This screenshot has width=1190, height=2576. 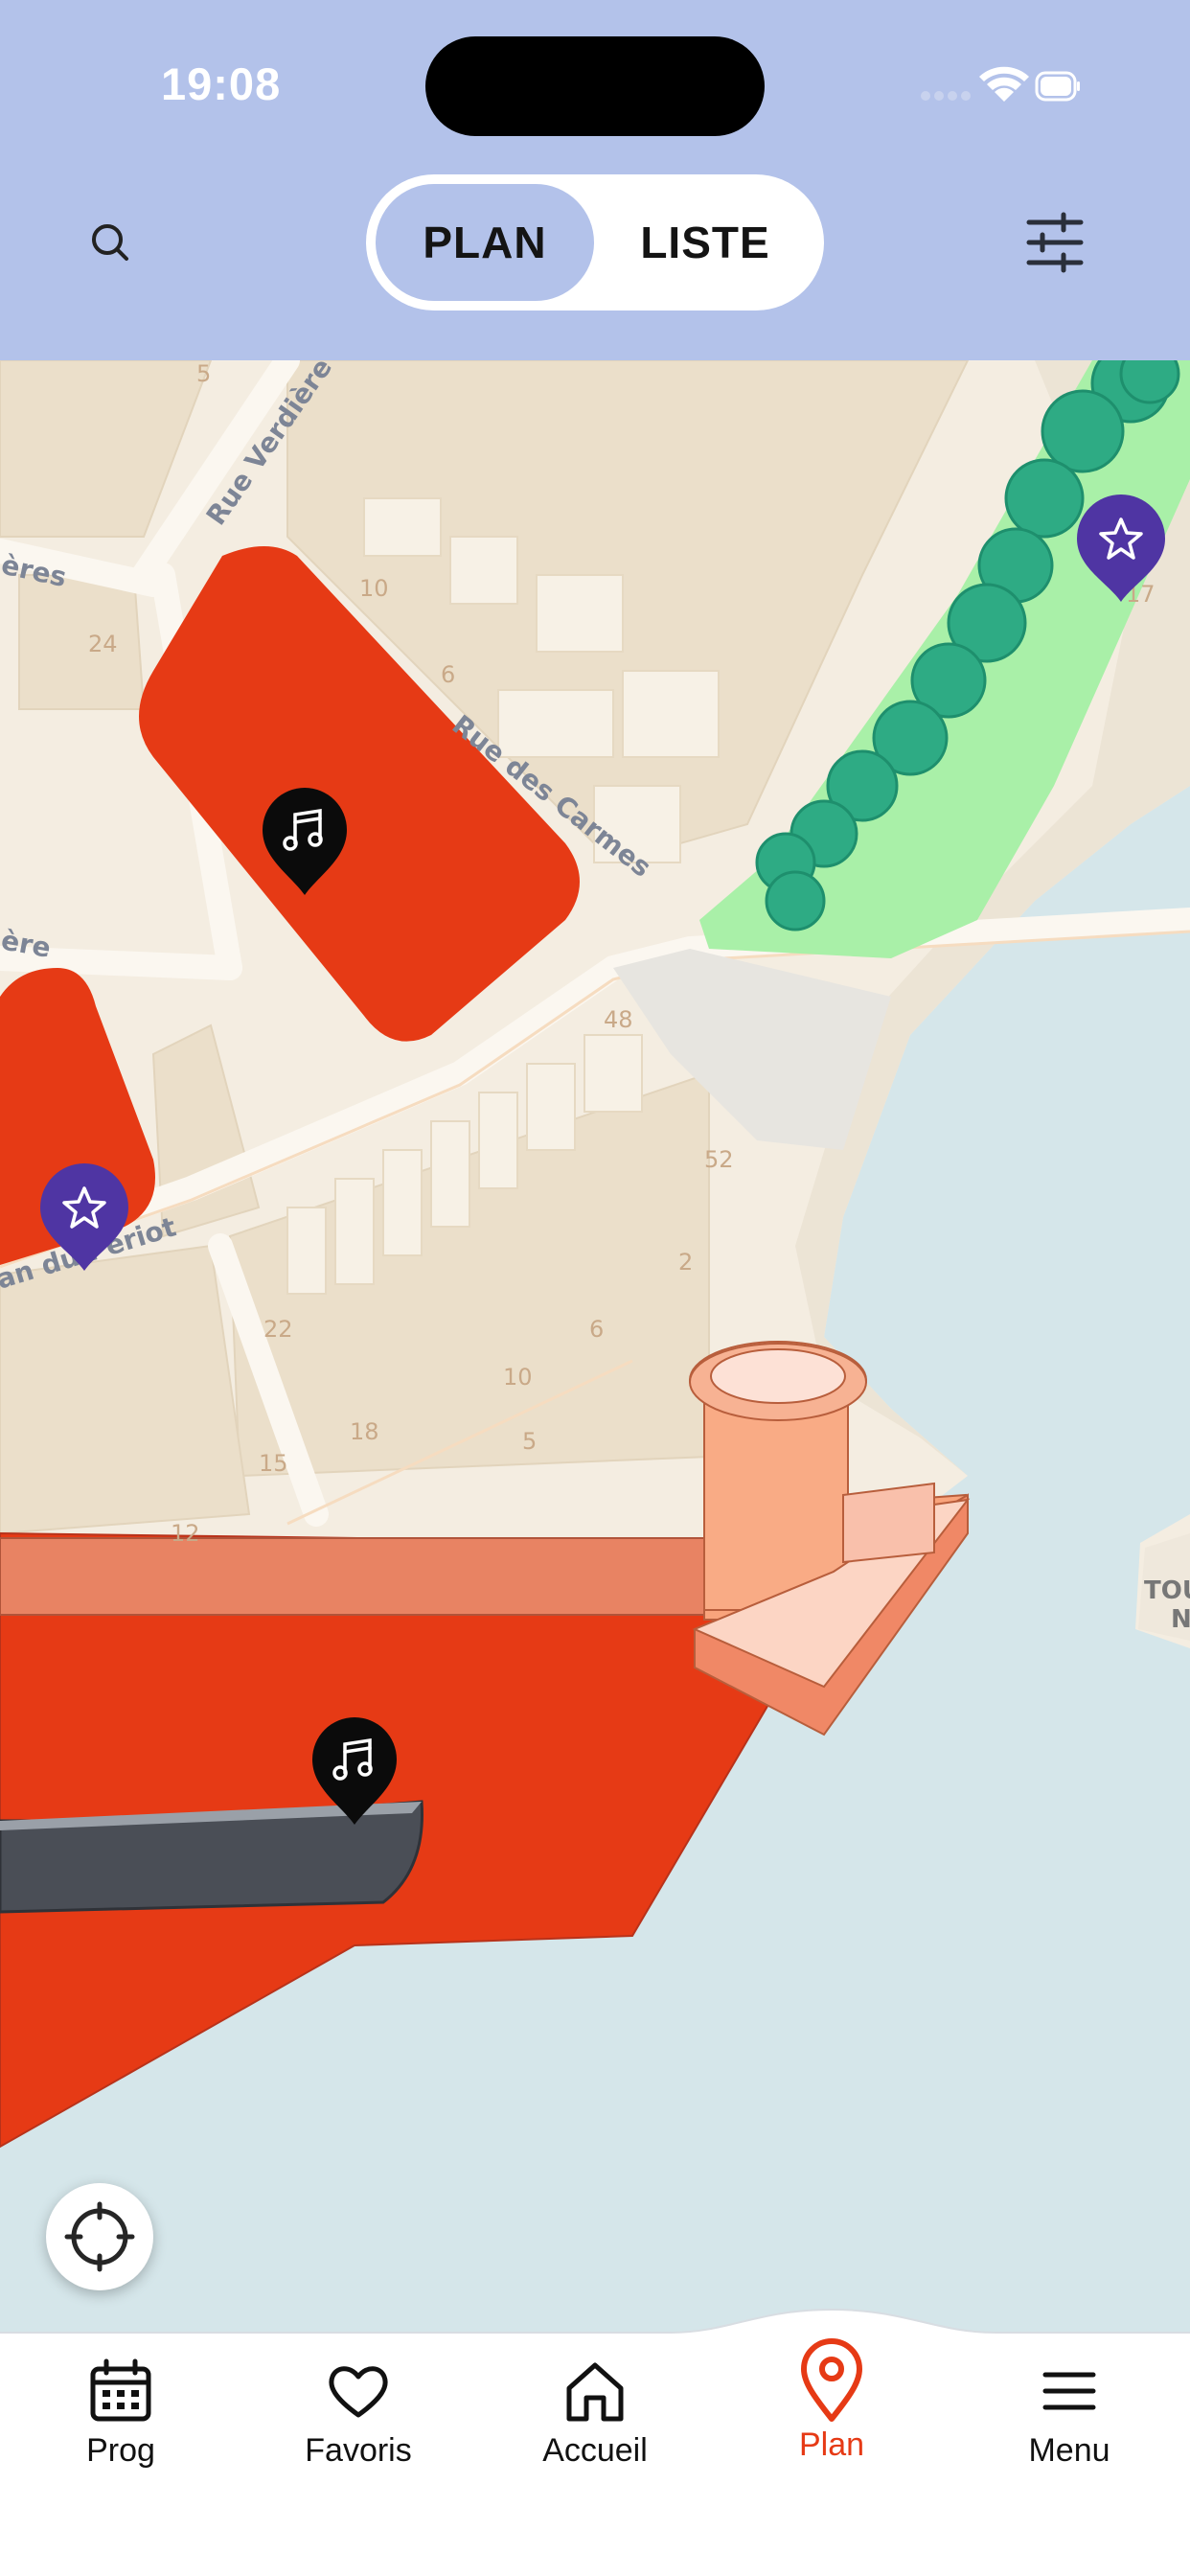 I want to click on heart-icon, so click(x=358, y=2392).